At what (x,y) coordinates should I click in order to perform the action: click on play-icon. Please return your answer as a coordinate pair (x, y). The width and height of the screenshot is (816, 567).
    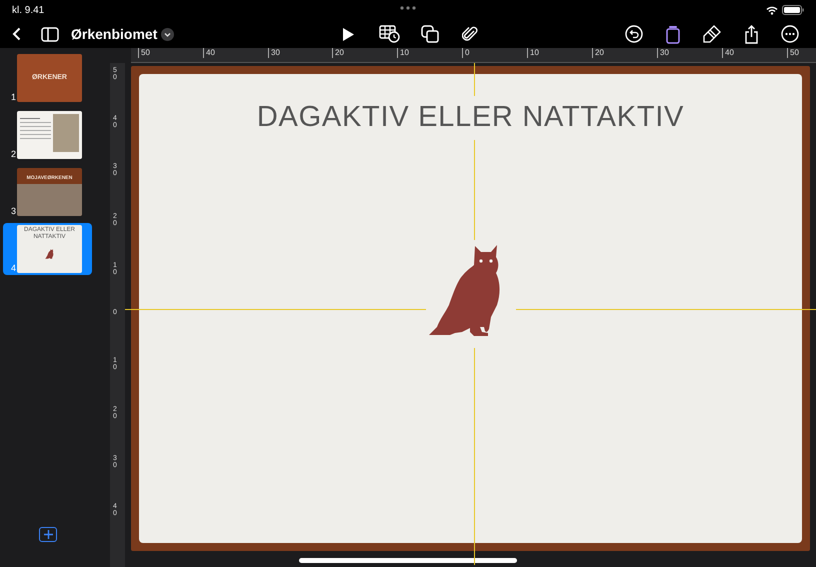
    Looking at the image, I should click on (348, 34).